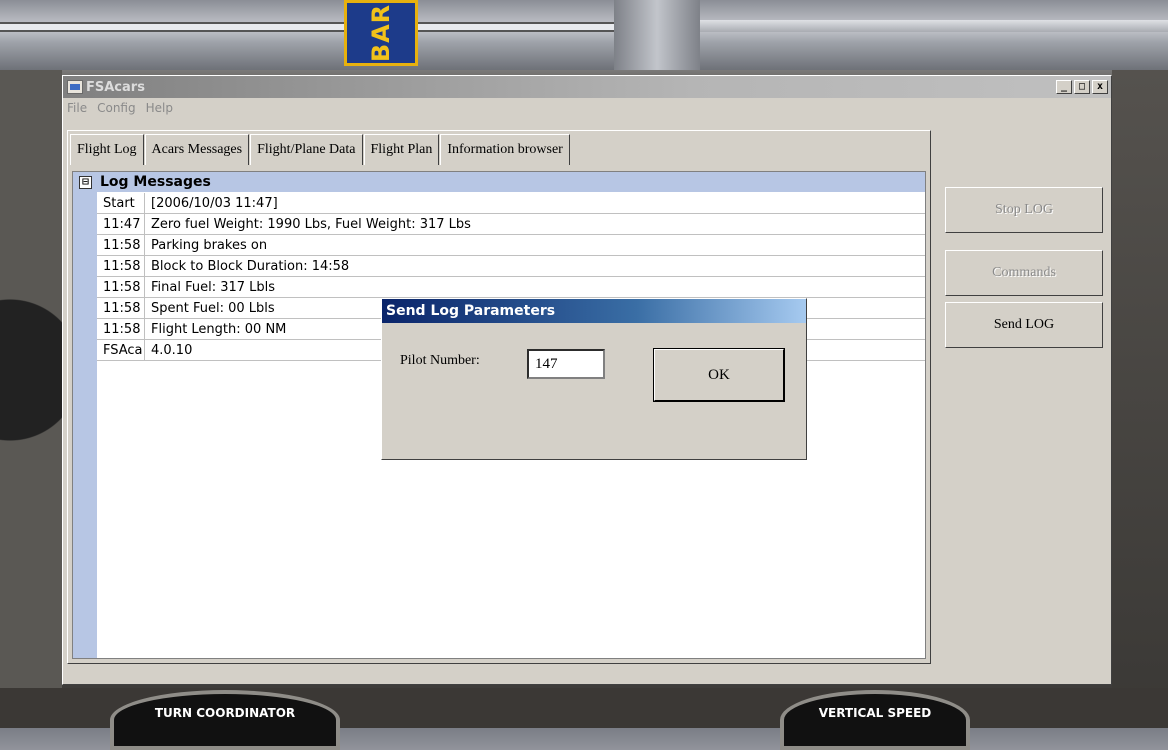  Describe the element at coordinates (511, 266) in the screenshot. I see `log-row: 11:58 Block to Block Duration: 14:58` at that location.